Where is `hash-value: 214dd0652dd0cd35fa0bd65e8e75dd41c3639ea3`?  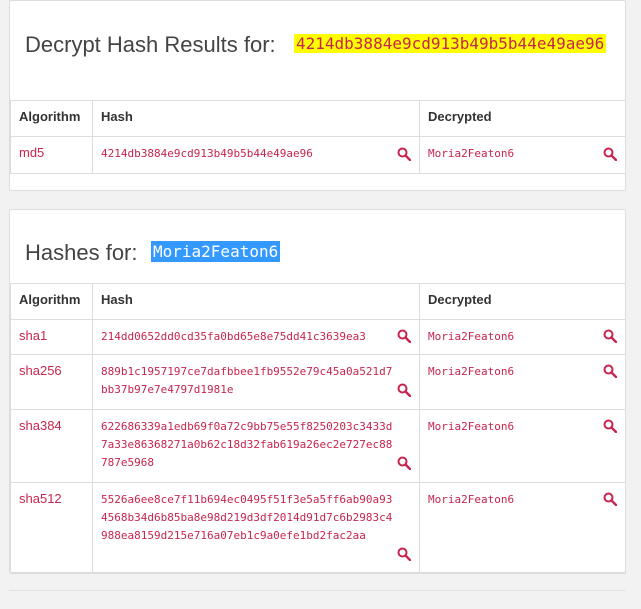
hash-value: 214dd0652dd0cd35fa0bd65e8e75dd41c3639ea3 is located at coordinates (233, 336).